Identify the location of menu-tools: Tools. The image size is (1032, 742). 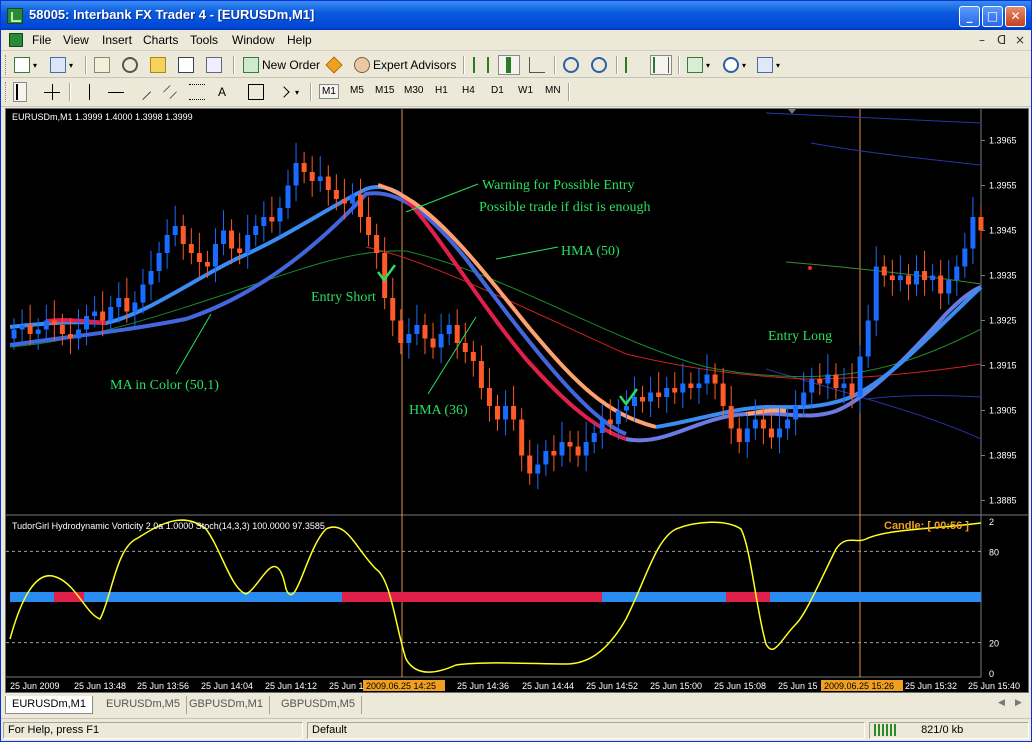
(204, 40).